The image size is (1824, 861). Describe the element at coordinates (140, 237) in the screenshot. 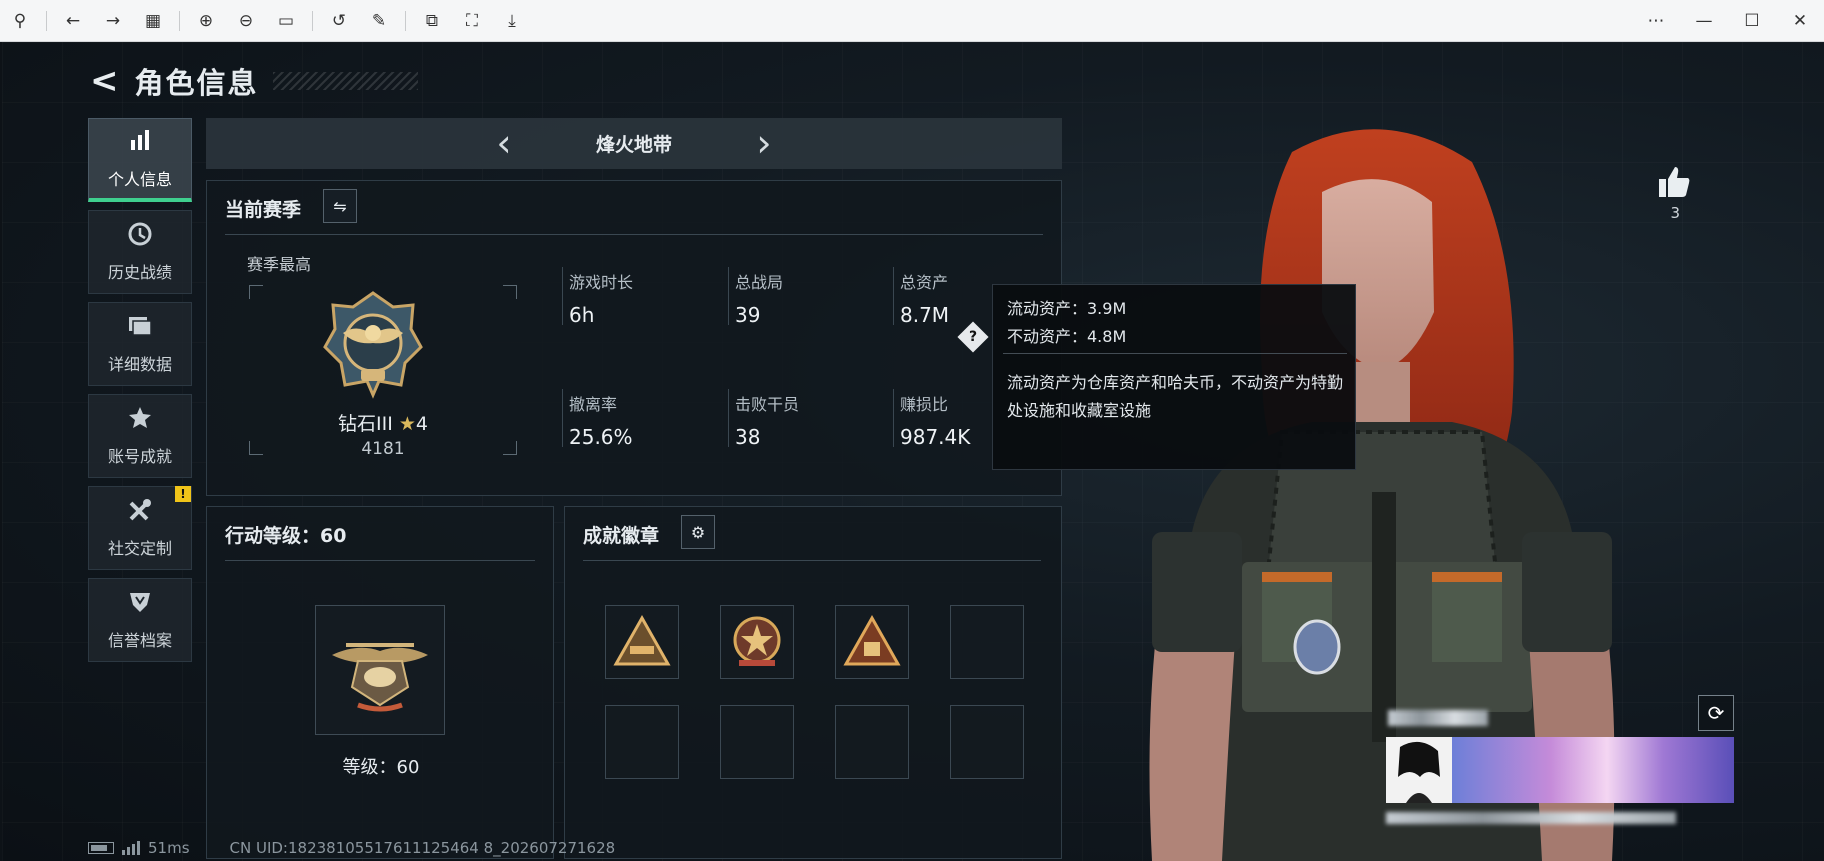

I see `clock-icon` at that location.